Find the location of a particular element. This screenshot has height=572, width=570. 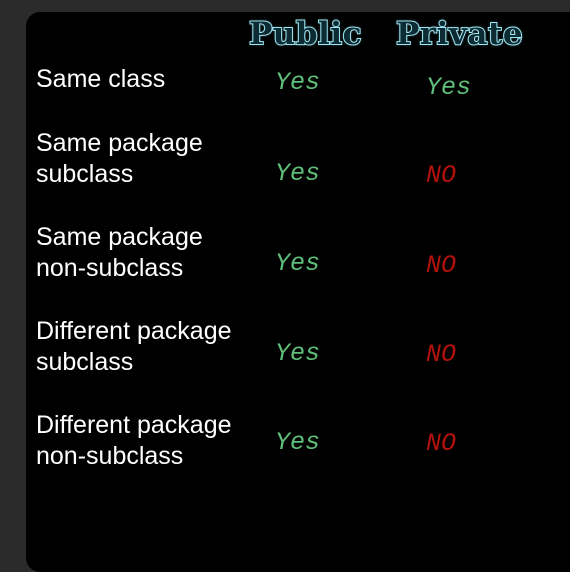

row-label-same-class: Same class is located at coordinates (100, 79).